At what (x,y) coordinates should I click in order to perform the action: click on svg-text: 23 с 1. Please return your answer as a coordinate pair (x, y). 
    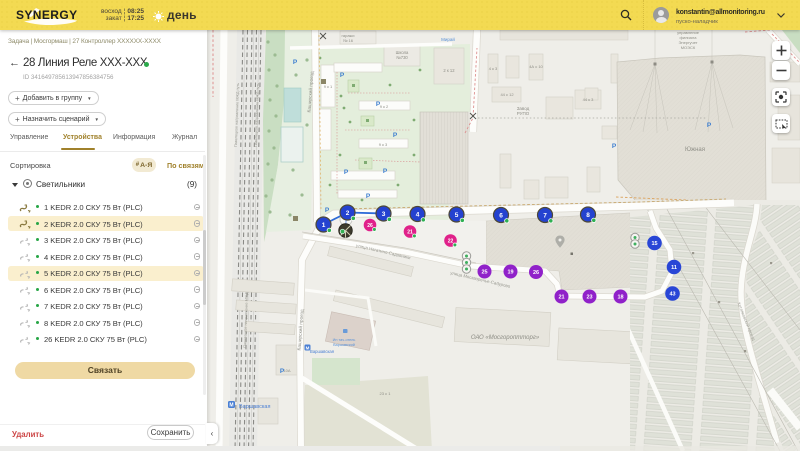
    Looking at the image, I should click on (386, 393).